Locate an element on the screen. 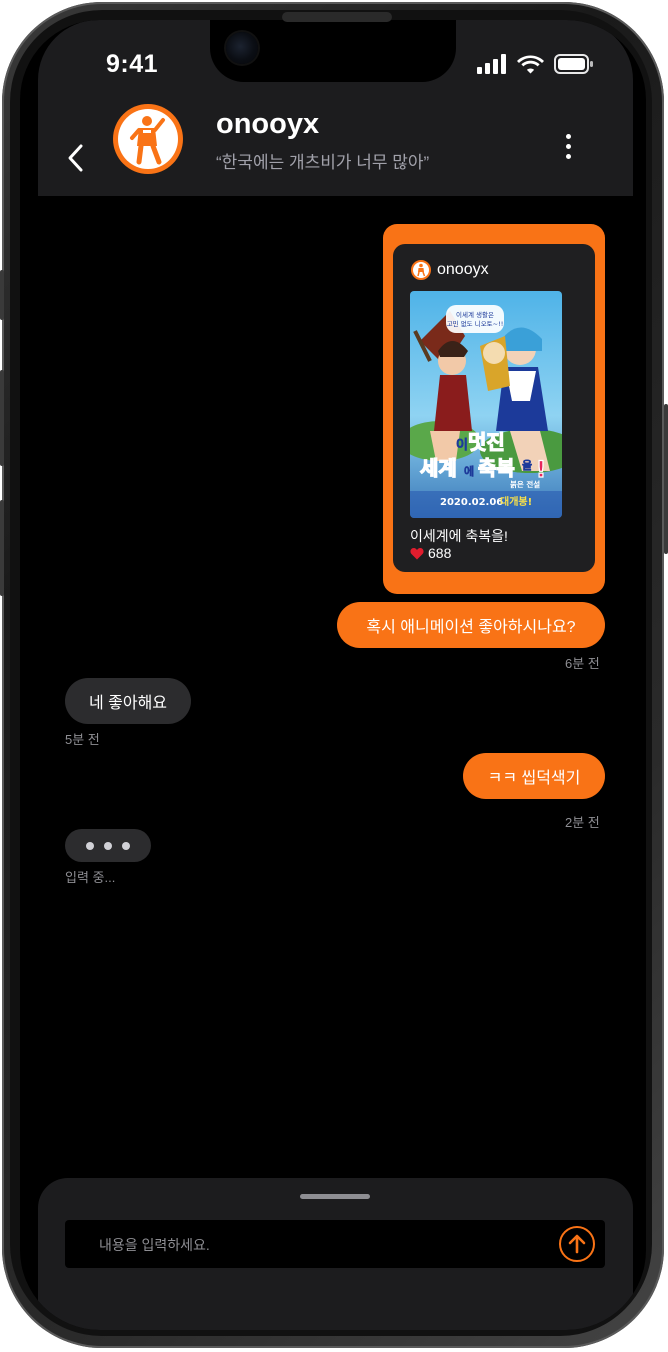  notch is located at coordinates (333, 51).